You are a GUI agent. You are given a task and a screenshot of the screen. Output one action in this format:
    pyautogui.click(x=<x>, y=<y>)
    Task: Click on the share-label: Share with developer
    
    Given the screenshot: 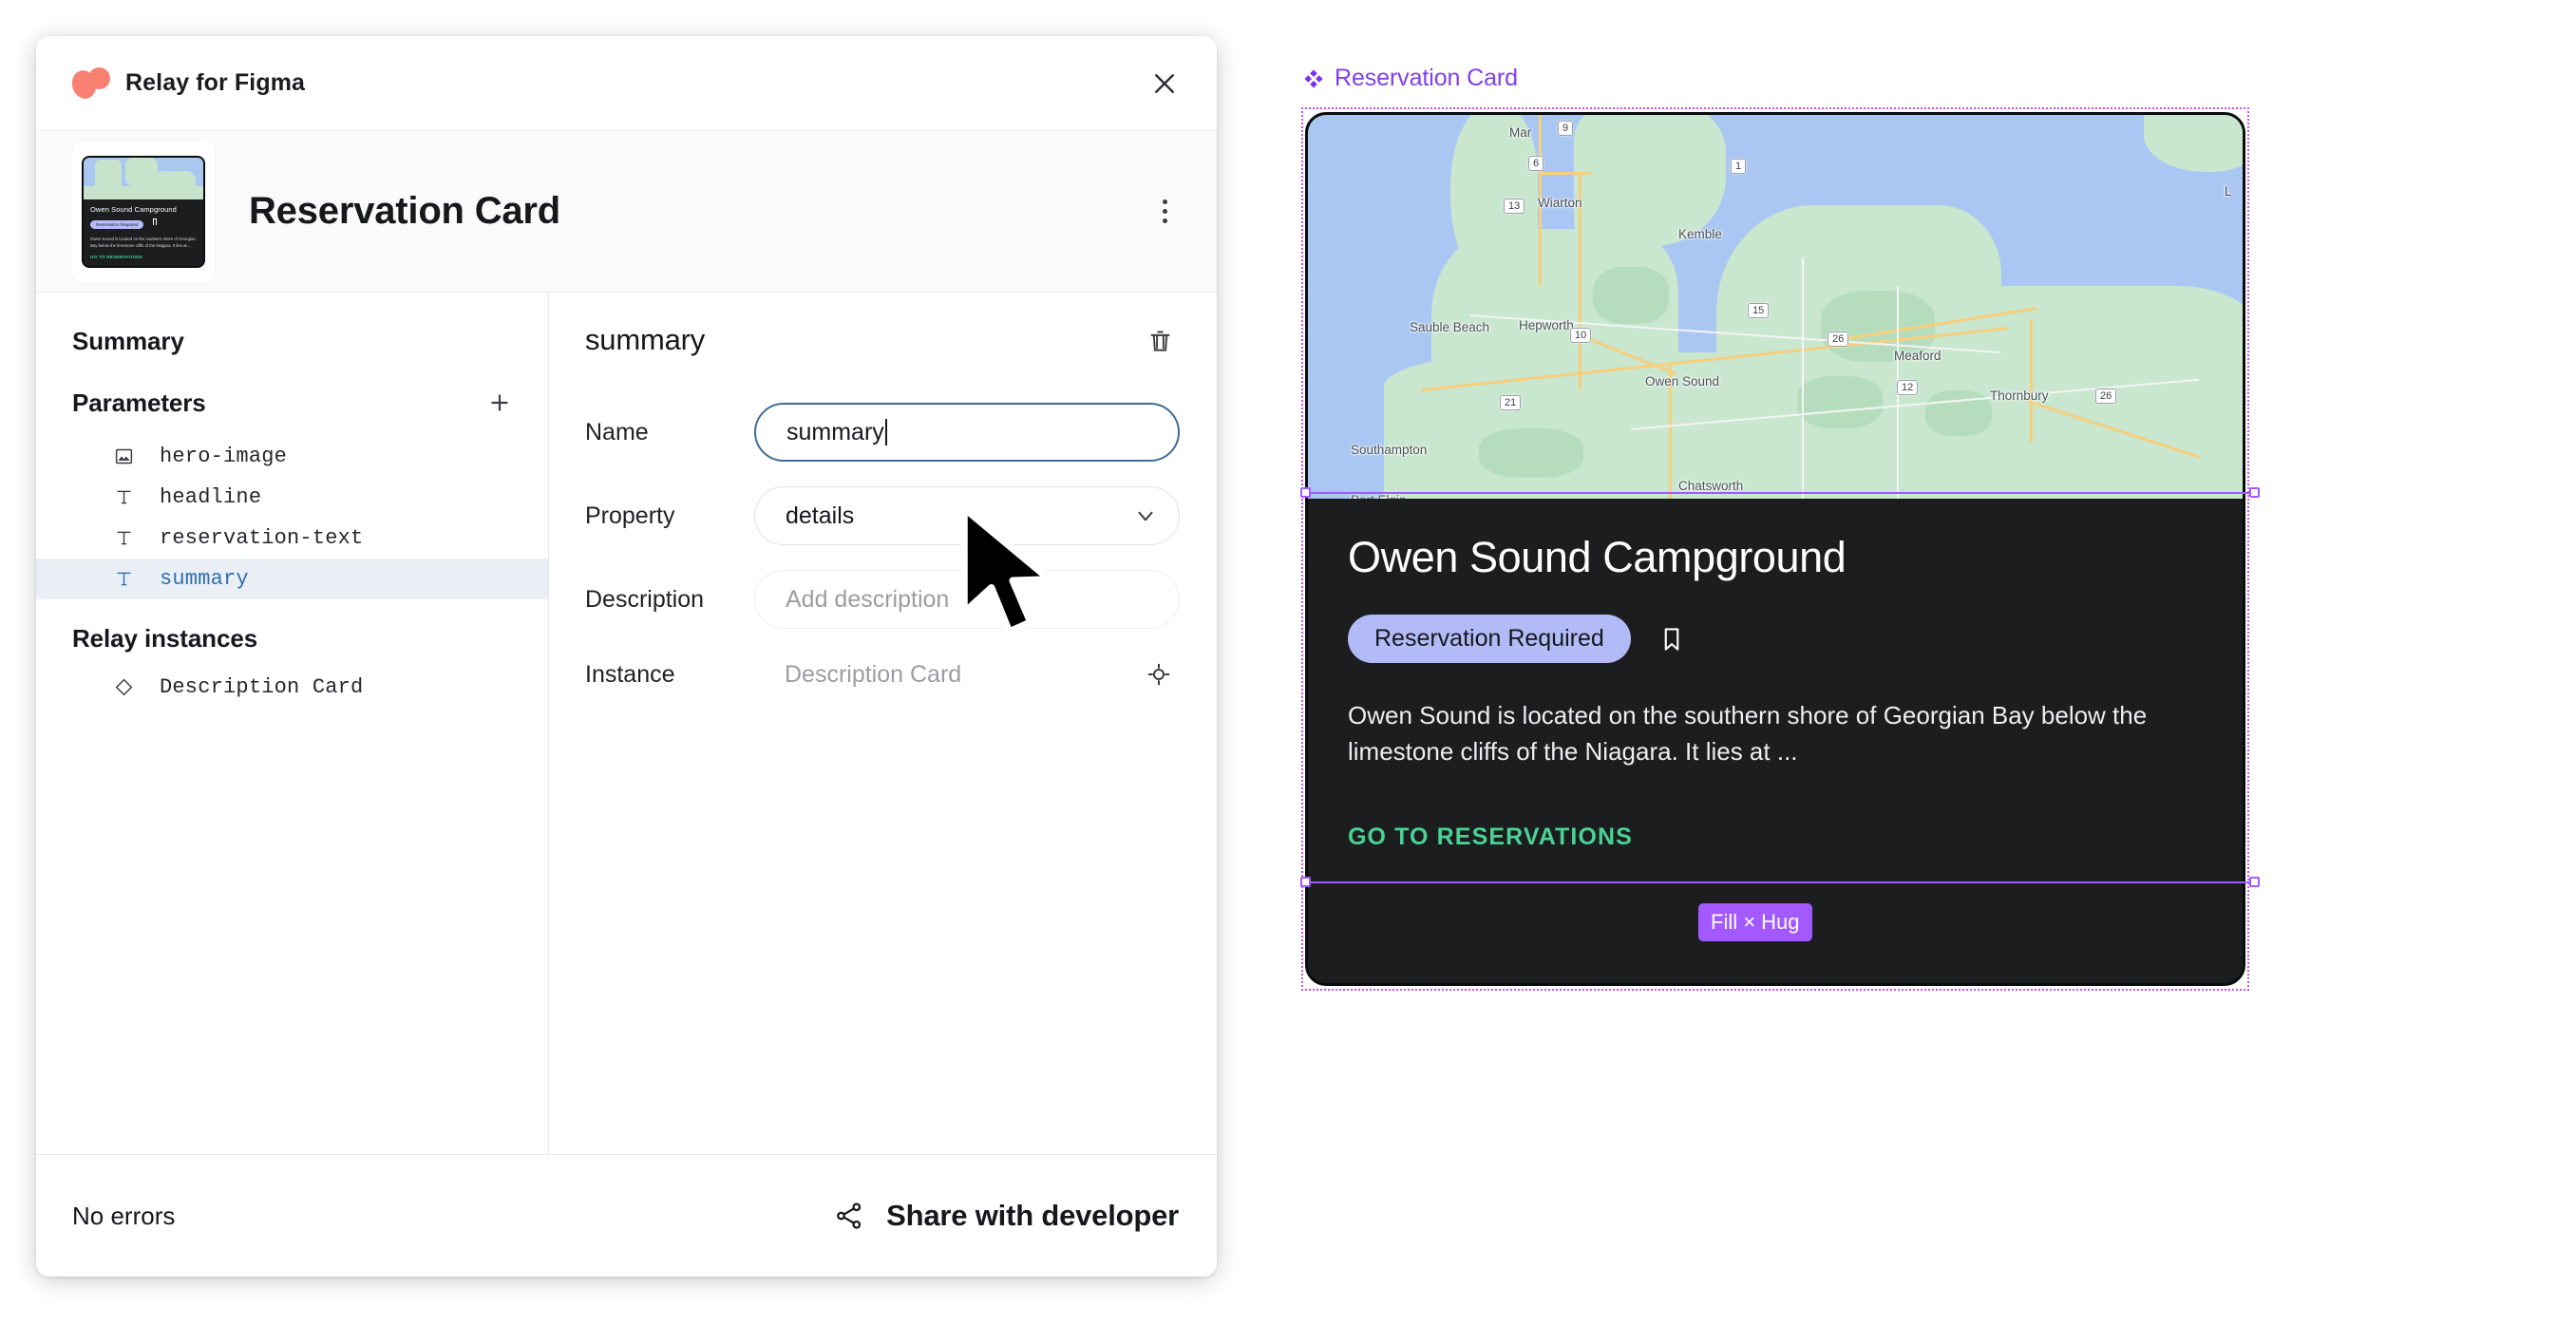 What is the action you would take?
    pyautogui.click(x=1032, y=1215)
    